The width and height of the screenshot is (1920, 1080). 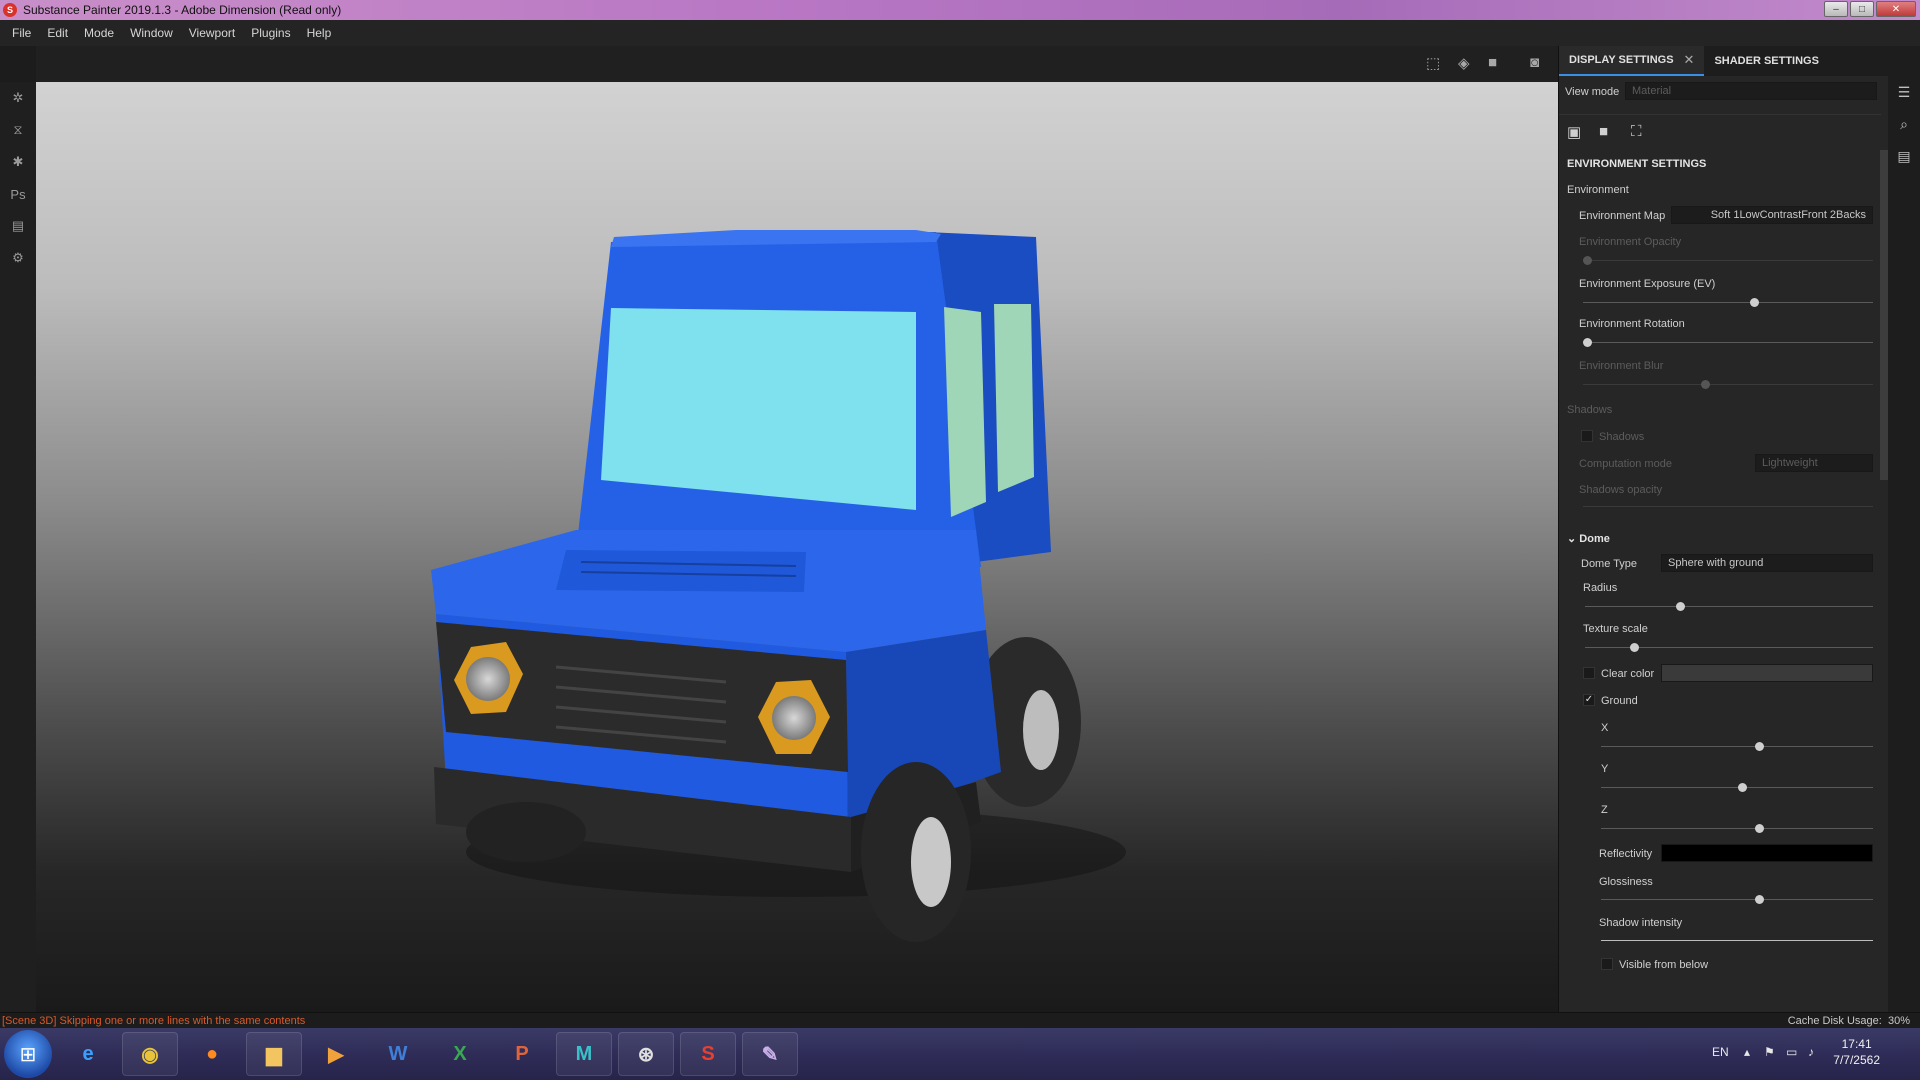 What do you see at coordinates (1632, 324) in the screenshot?
I see `environment-rotation-label: Environment Rotation` at bounding box center [1632, 324].